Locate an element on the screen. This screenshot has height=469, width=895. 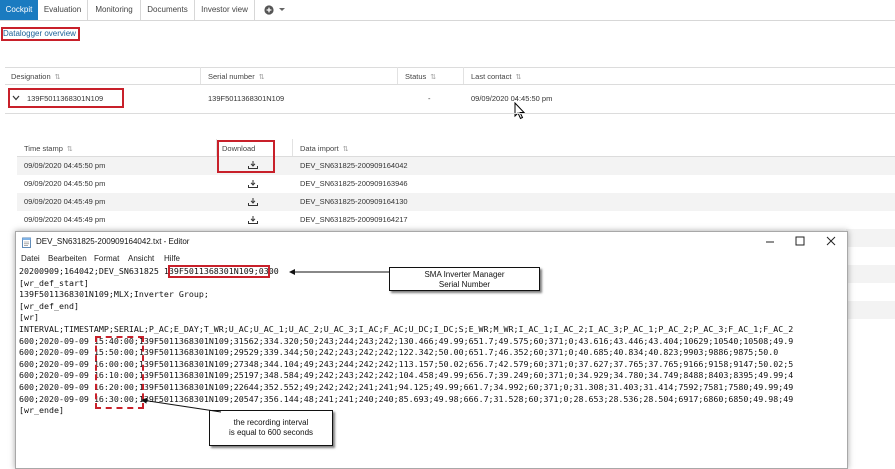
column-header-data-import: Data import ⇅ is located at coordinates (324, 148).